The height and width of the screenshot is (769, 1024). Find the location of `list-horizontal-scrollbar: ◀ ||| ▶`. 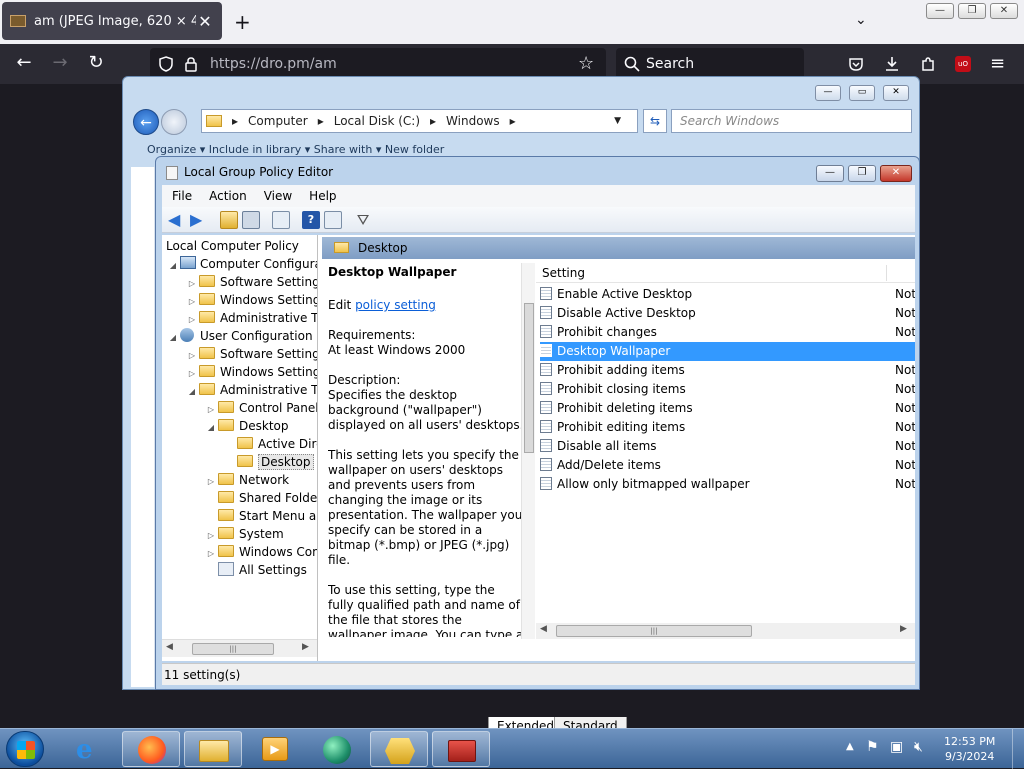

list-horizontal-scrollbar: ◀ ||| ▶ is located at coordinates (725, 631).